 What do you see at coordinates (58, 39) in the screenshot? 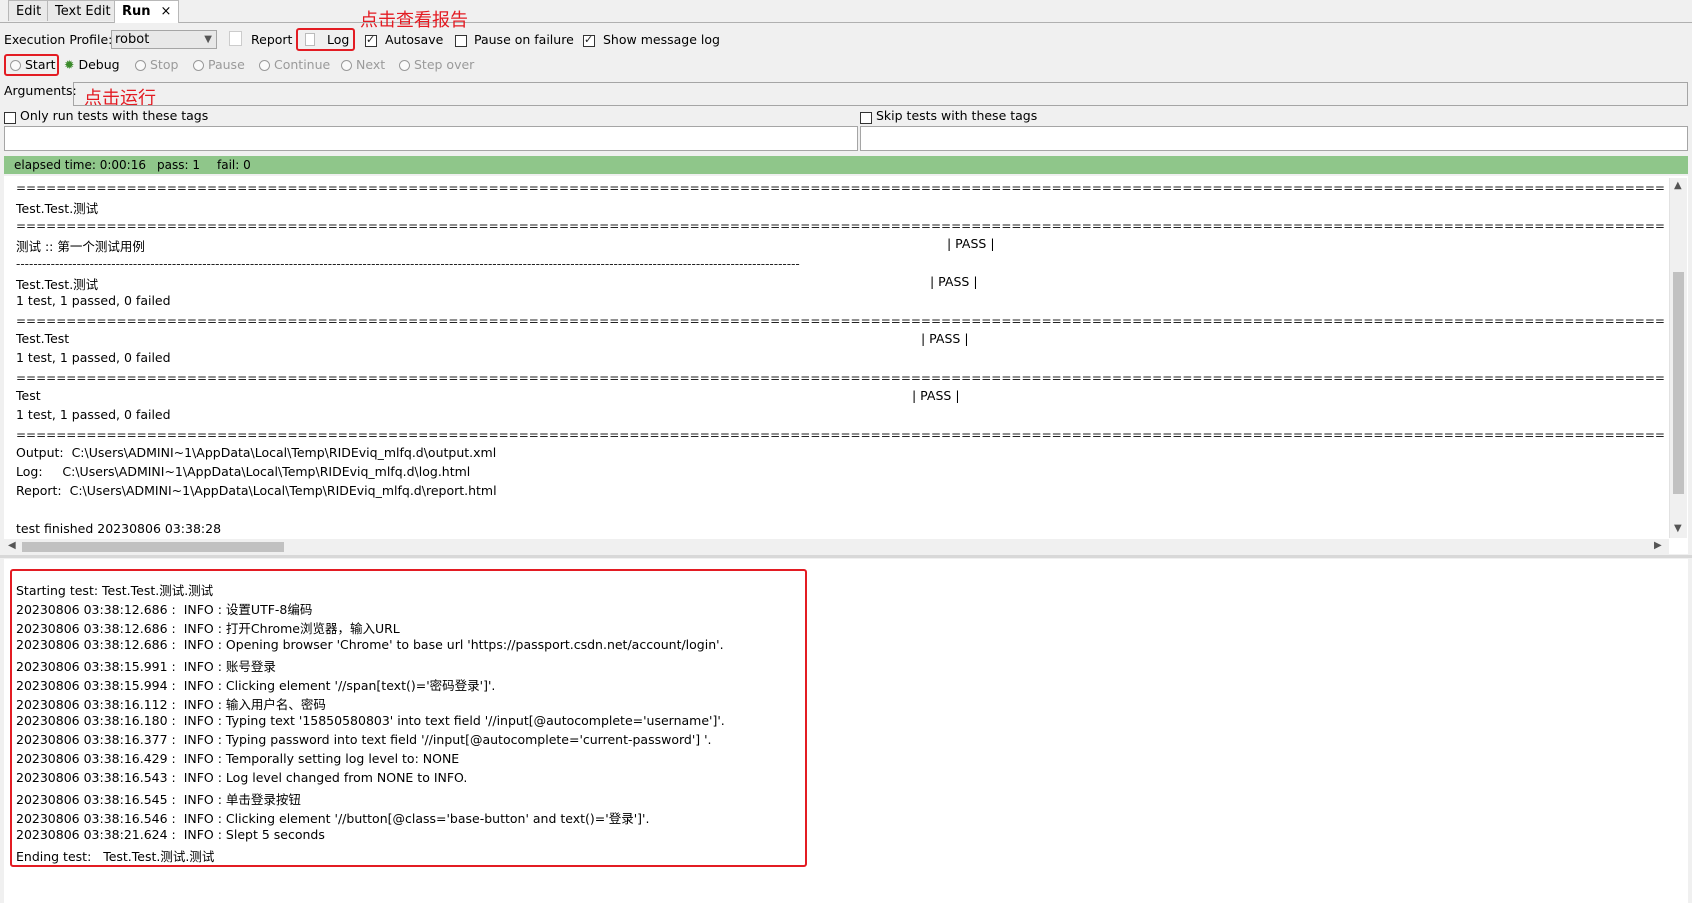
I see `execution-profile-label: Execution Profile:` at bounding box center [58, 39].